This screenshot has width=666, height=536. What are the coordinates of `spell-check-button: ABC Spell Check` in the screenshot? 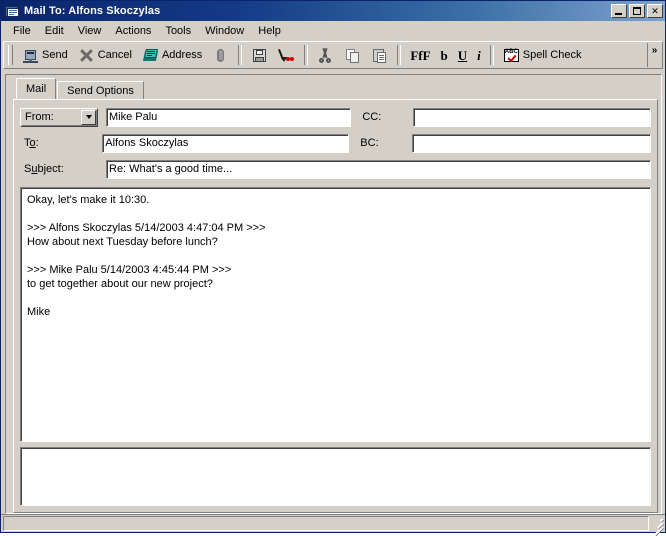 It's located at (542, 55).